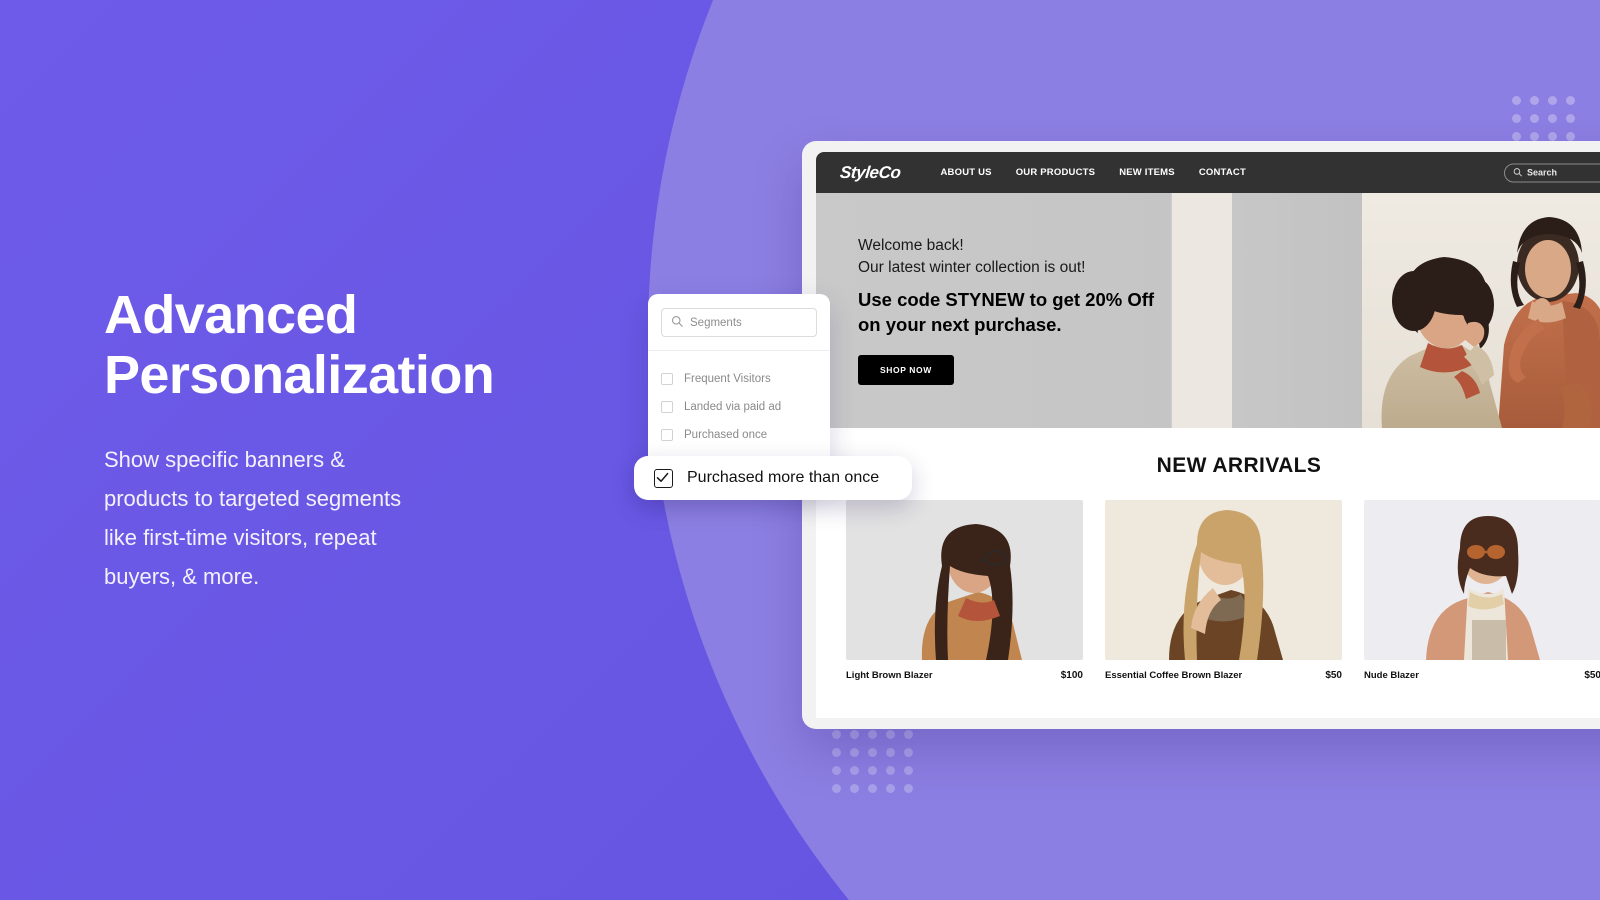 Image resolution: width=1600 pixels, height=900 pixels. I want to click on product-name: Essential Coffee Brown Blazer, so click(1174, 675).